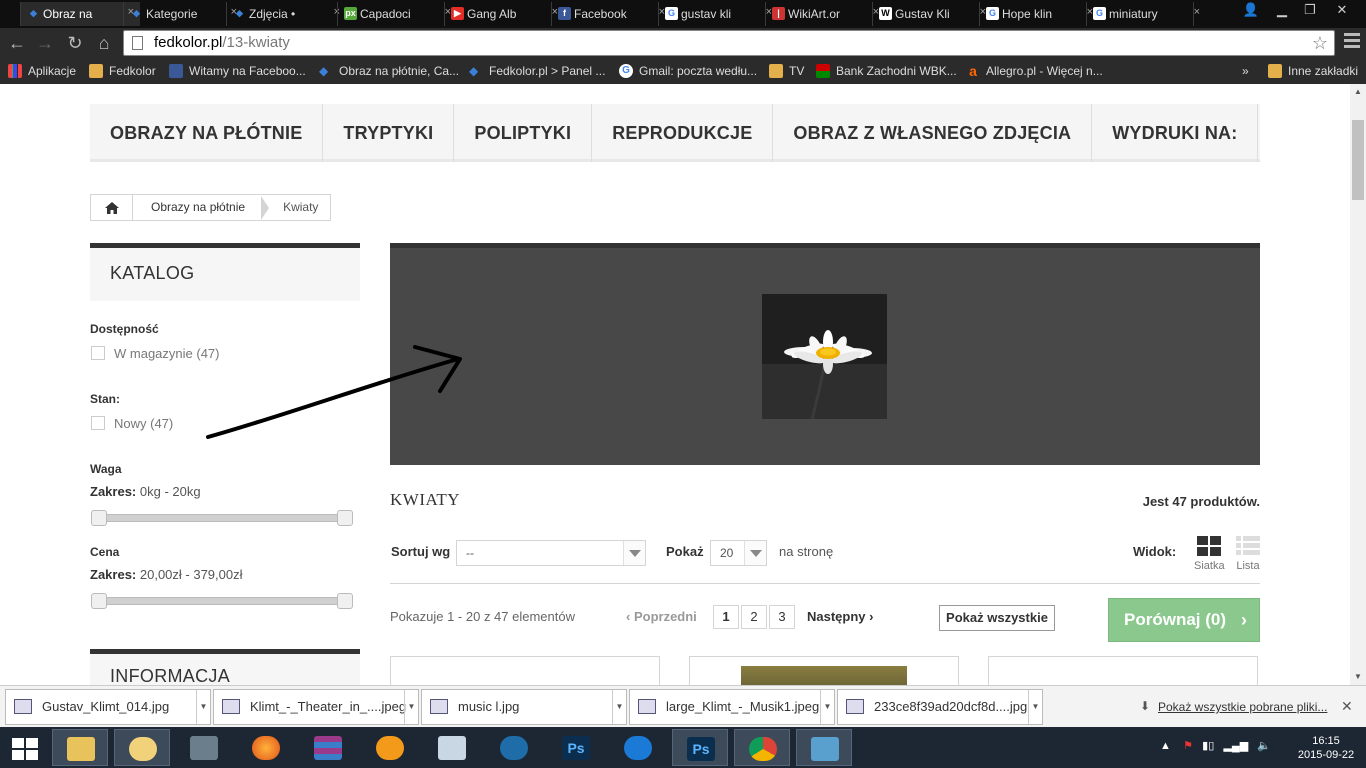 Image resolution: width=1366 pixels, height=768 pixels. I want to click on download-item: music l.jpg ▼, so click(524, 707).